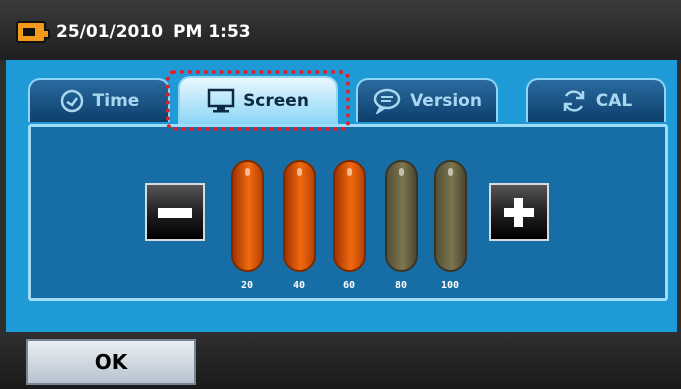 Image resolution: width=681 pixels, height=389 pixels. What do you see at coordinates (450, 285) in the screenshot?
I see `brightness-level-label: 100` at bounding box center [450, 285].